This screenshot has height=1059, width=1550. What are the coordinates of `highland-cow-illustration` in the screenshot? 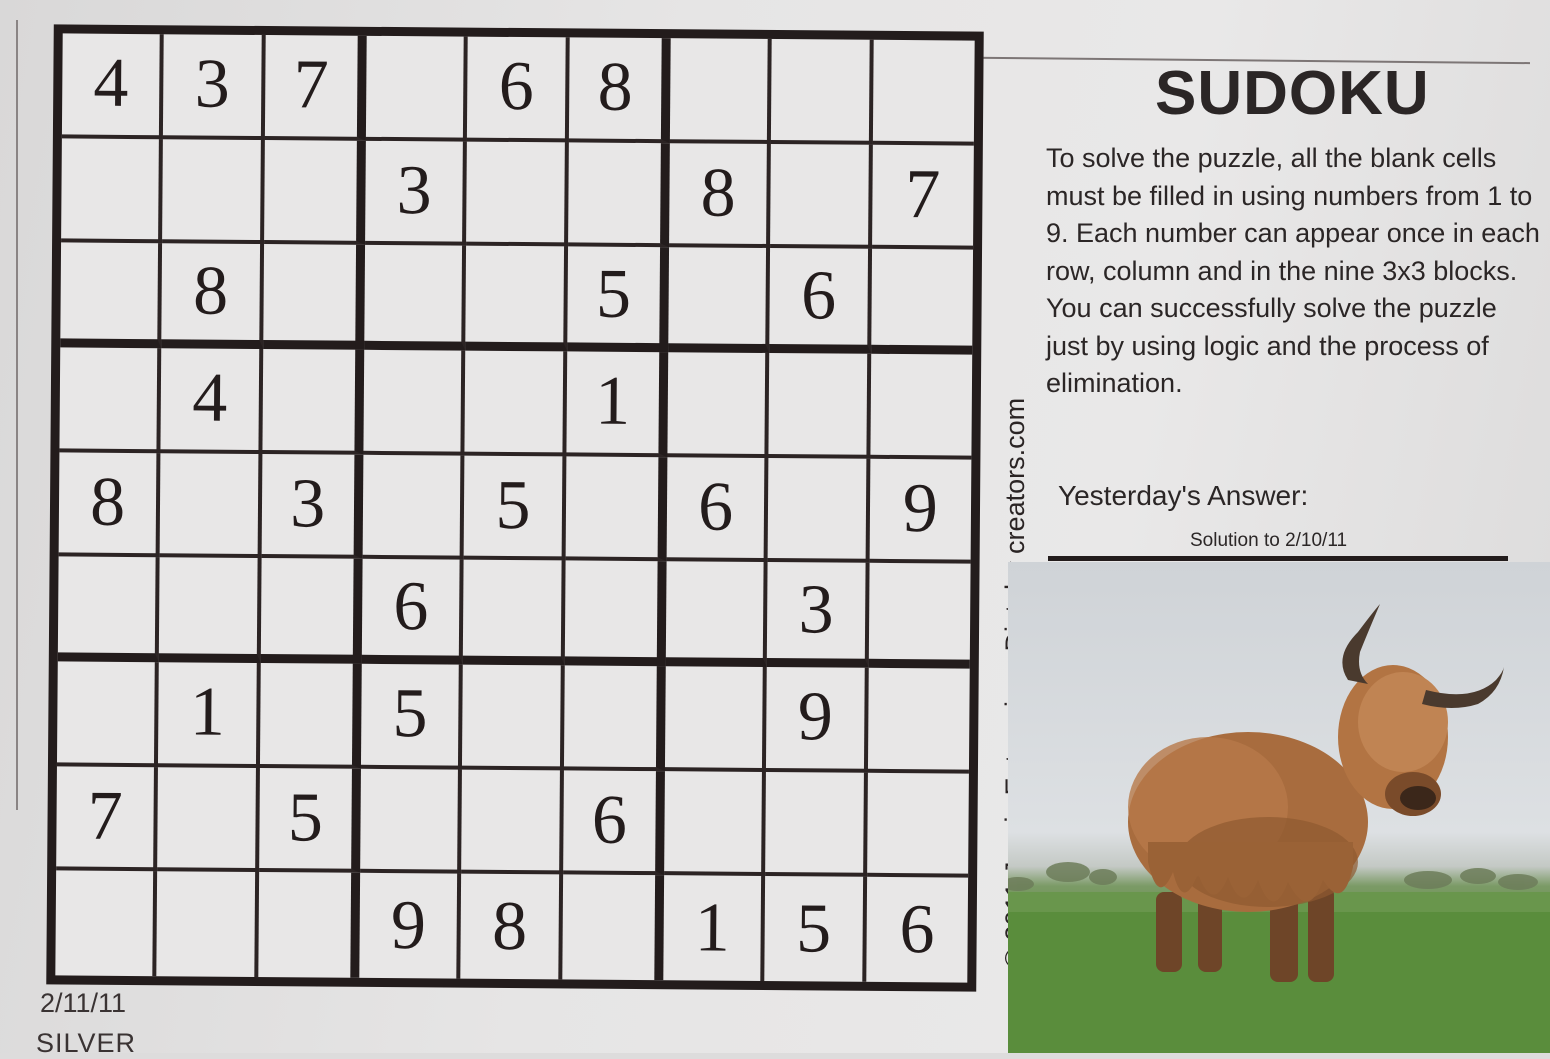 It's located at (1279, 828).